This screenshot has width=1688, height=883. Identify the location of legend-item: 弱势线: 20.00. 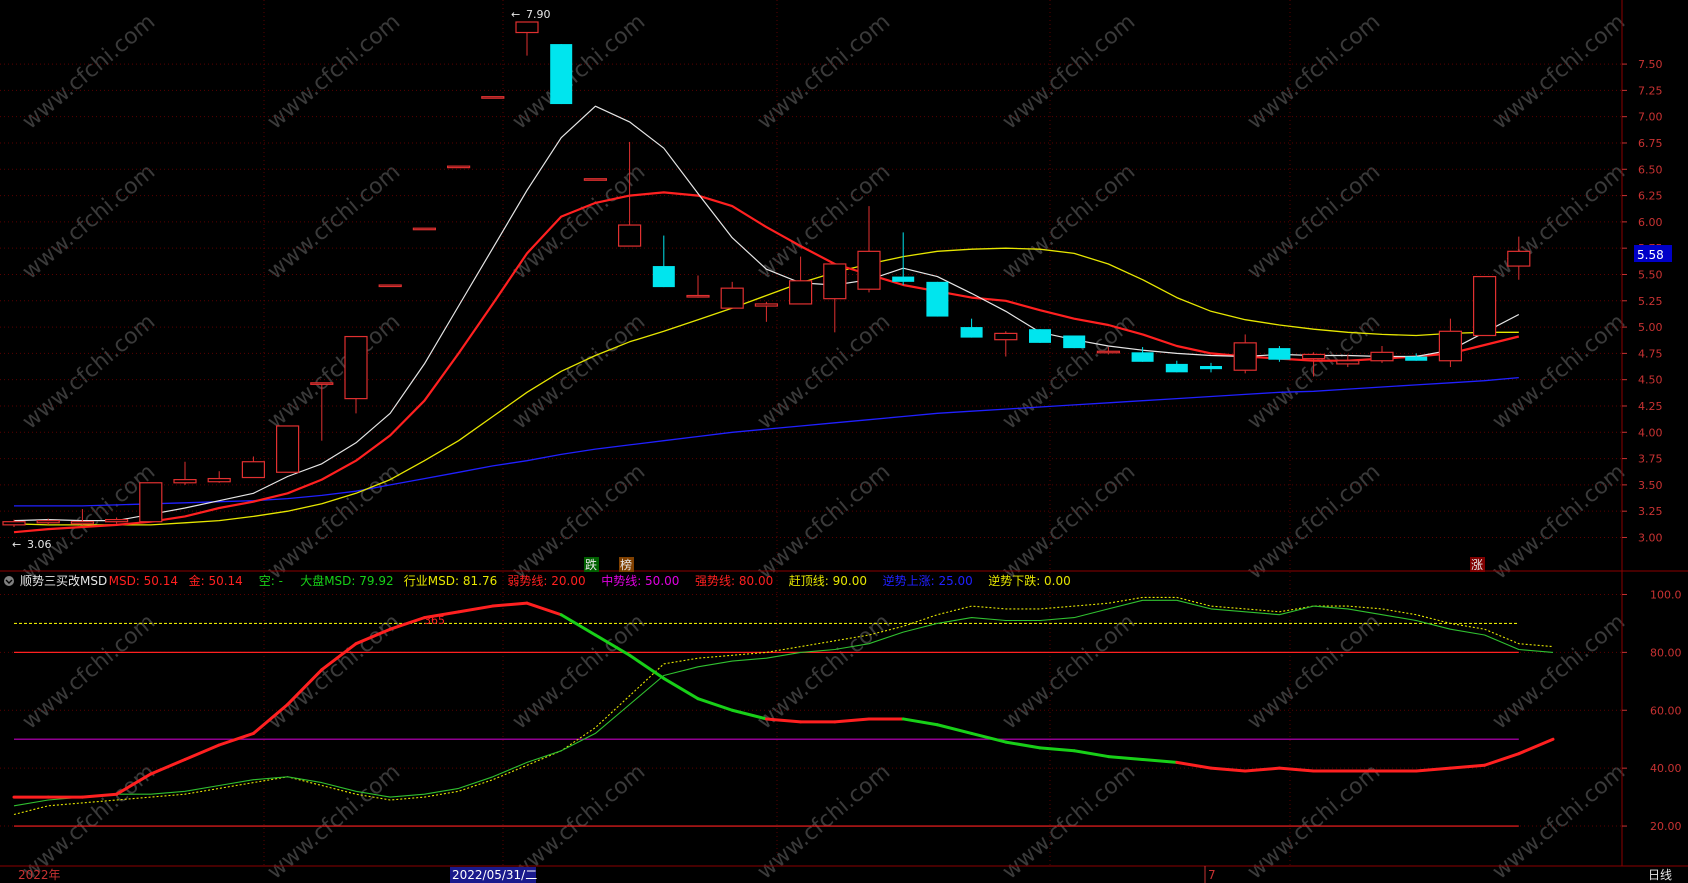
(546, 581).